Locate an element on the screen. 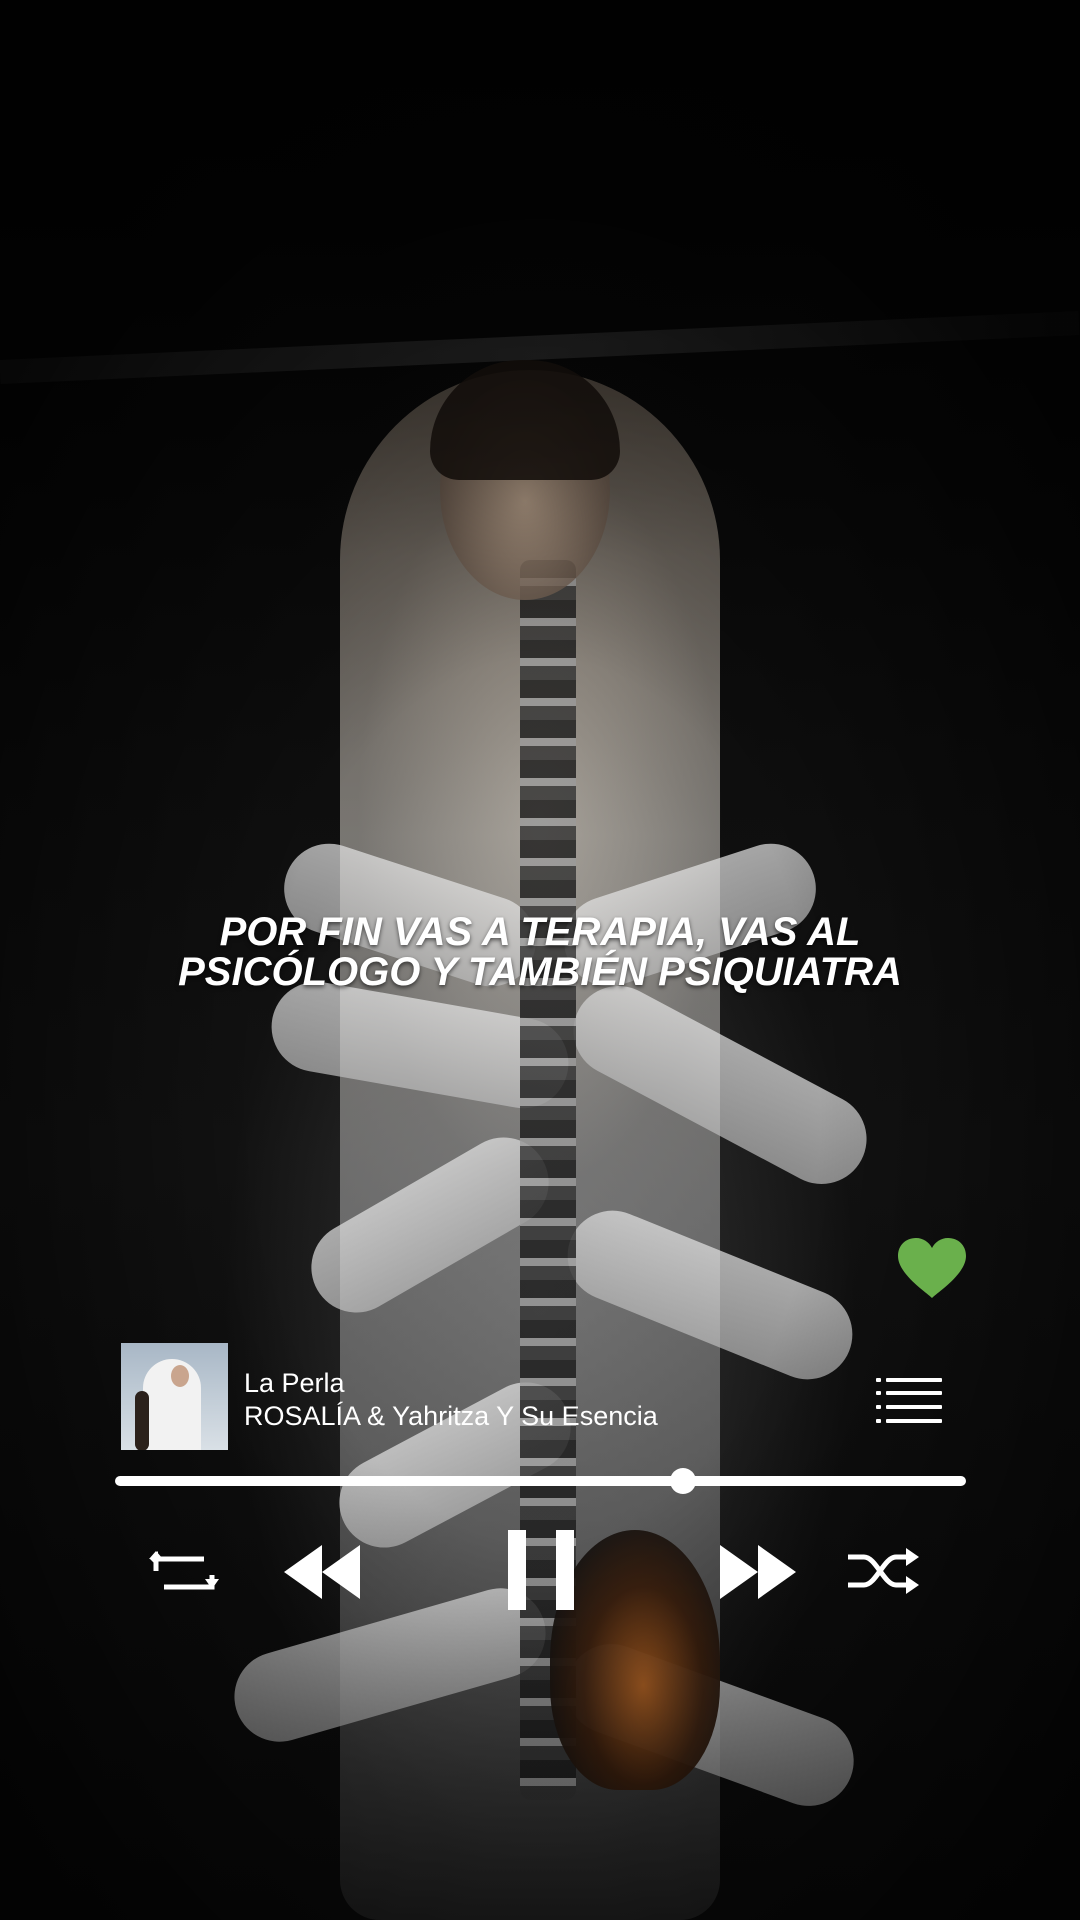 The image size is (1080, 1920). repeat-icon is located at coordinates (184, 1570).